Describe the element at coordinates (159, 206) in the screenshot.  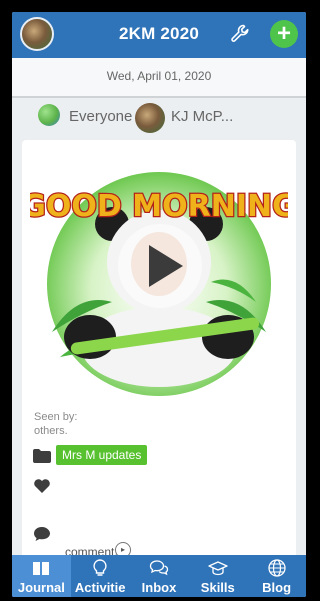
I see `media-title-text: GOOD MORNING` at that location.